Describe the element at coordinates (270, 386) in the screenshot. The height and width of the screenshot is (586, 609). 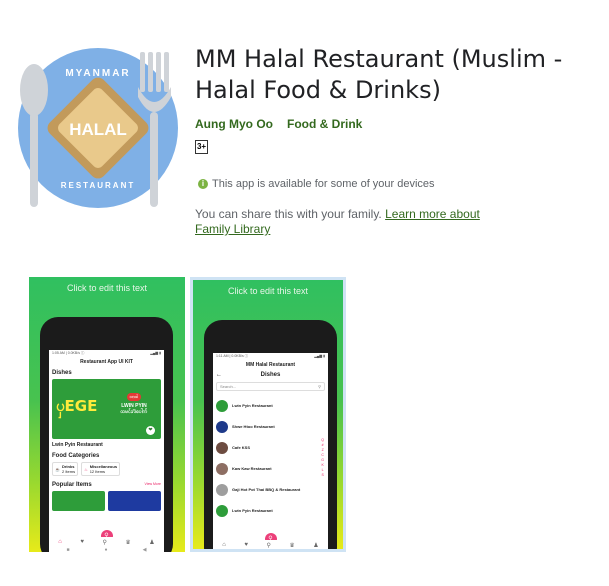
I see `search-input: Search... ⚲` at that location.